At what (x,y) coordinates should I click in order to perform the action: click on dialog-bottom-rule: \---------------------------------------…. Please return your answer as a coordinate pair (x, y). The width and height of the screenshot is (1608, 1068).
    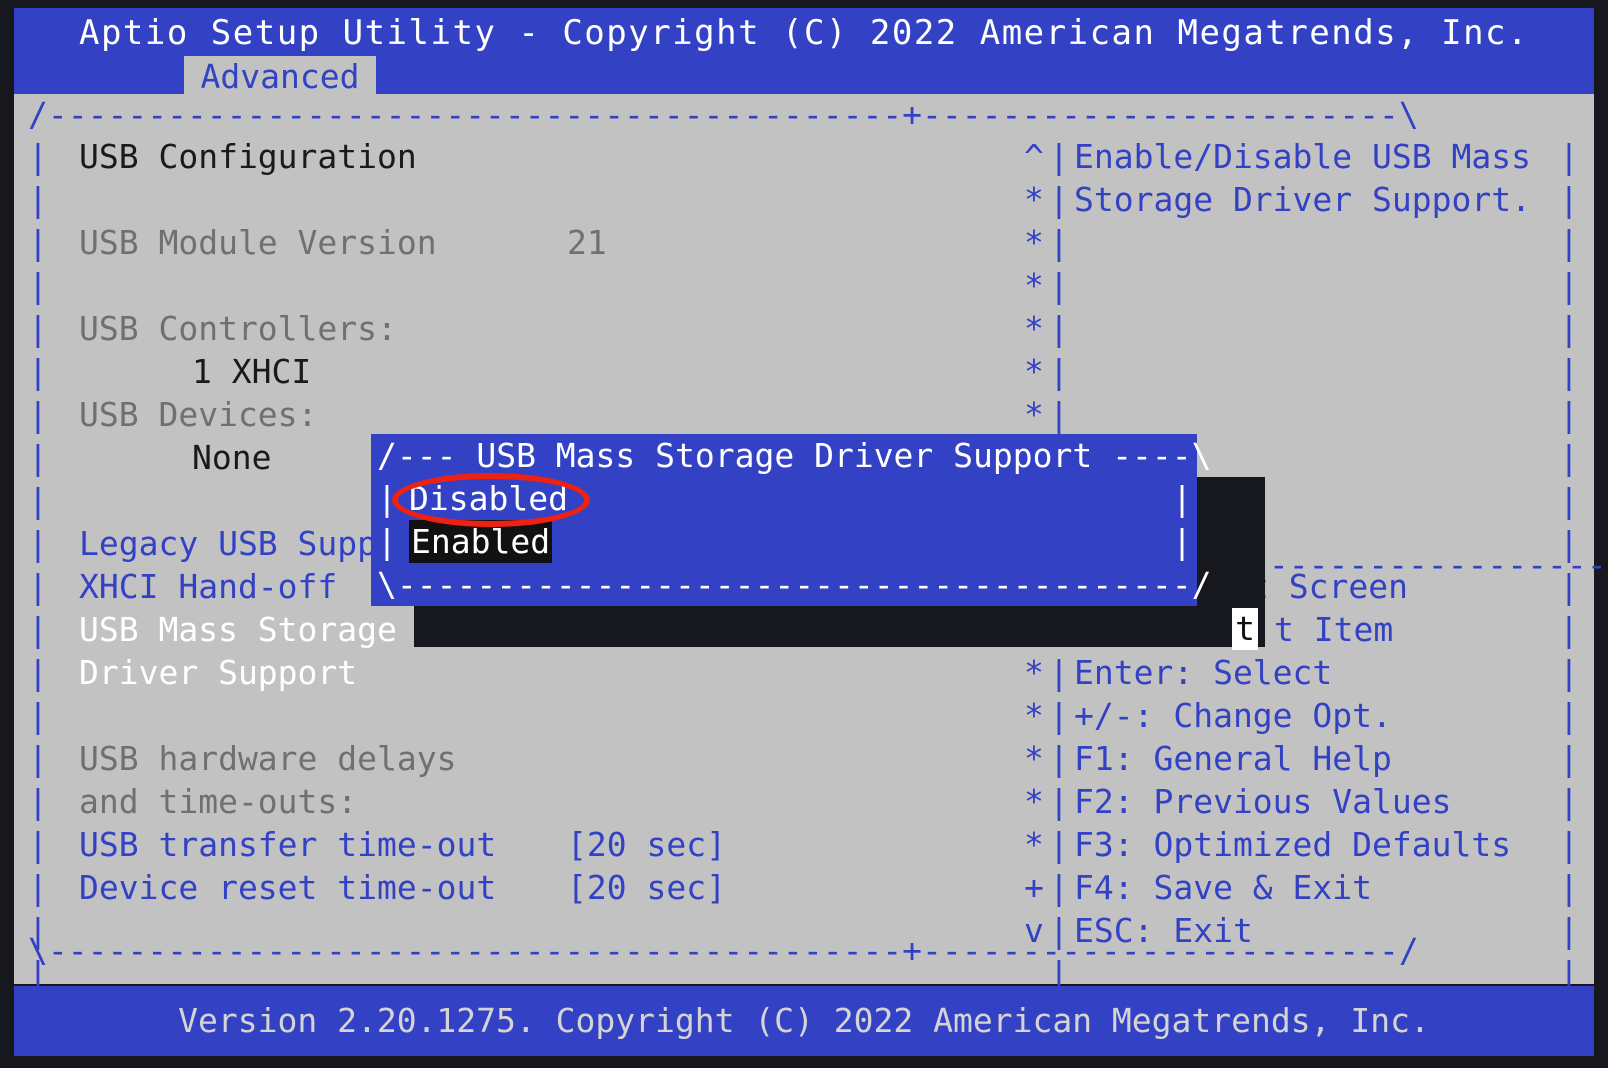
    Looking at the image, I should click on (794, 584).